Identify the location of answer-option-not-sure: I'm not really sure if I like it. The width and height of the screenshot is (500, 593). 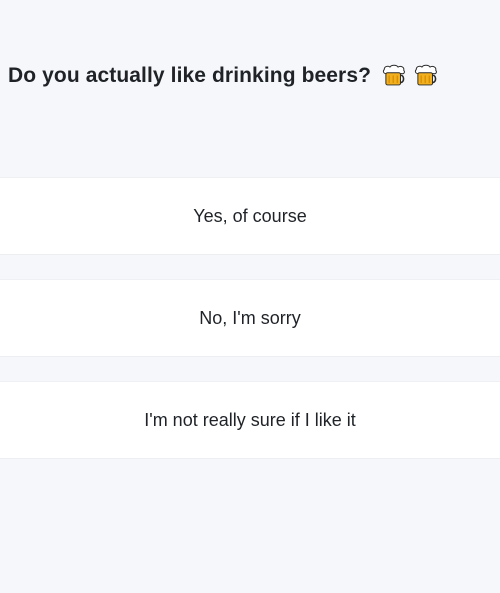
(250, 420).